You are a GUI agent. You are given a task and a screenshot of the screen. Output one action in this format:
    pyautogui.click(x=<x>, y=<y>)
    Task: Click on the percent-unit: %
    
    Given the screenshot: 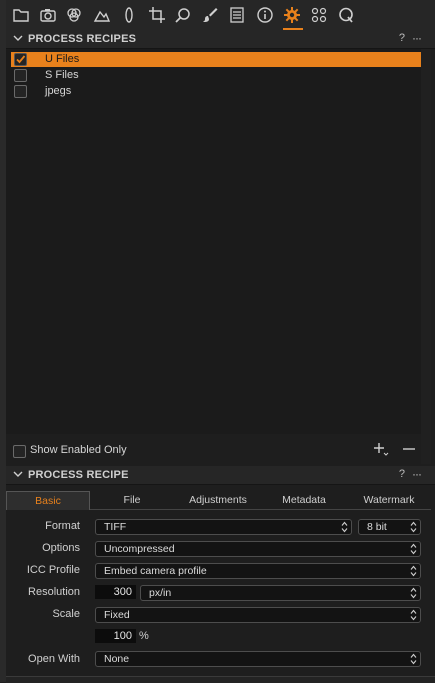 What is the action you would take?
    pyautogui.click(x=144, y=636)
    